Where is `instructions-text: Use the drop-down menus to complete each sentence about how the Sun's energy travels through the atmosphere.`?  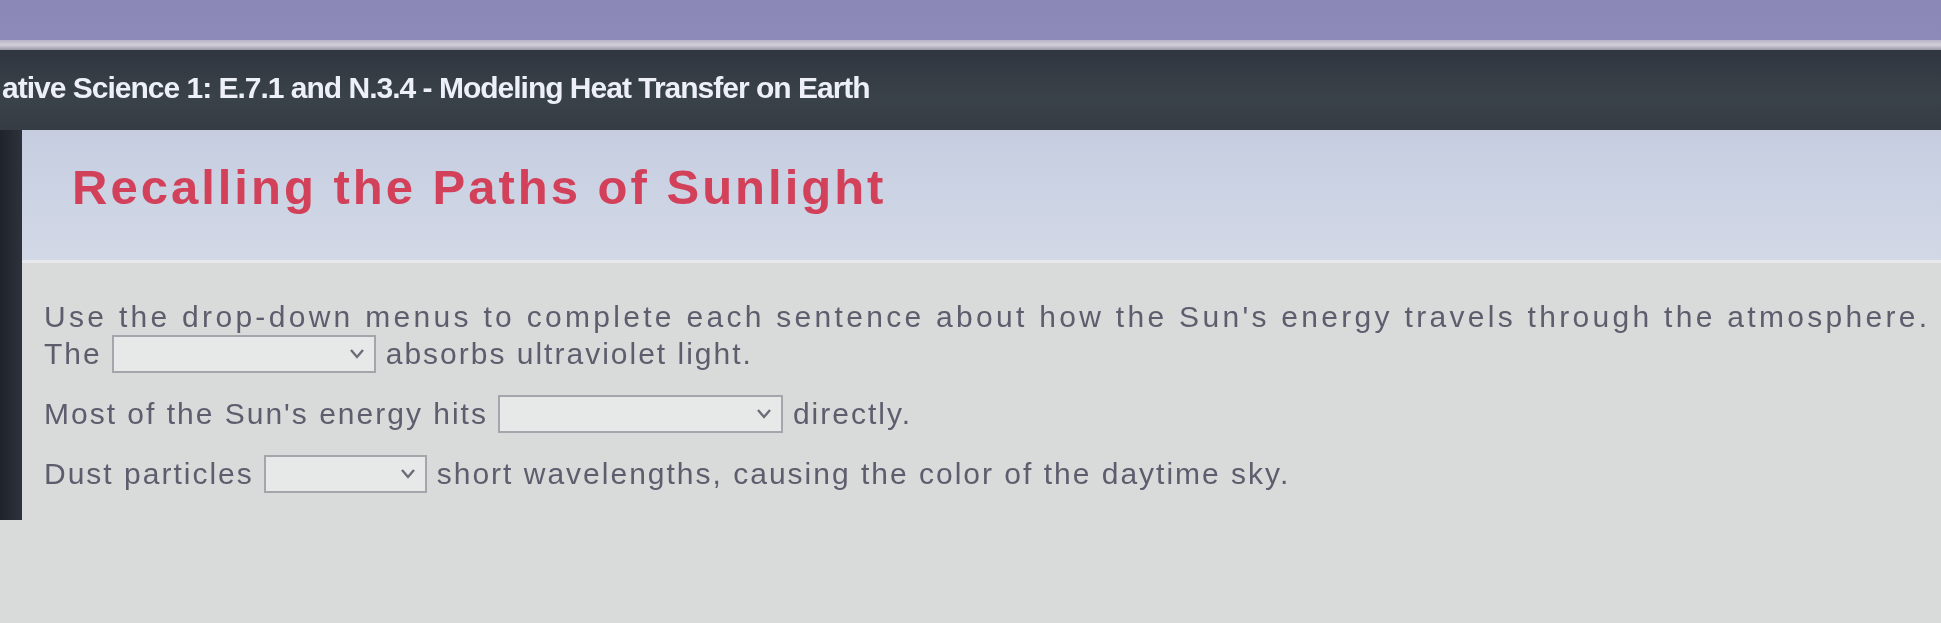
instructions-text: Use the drop-down menus to complete each sentence about how the Sun's energy travels through the atmosphere. is located at coordinates (988, 317).